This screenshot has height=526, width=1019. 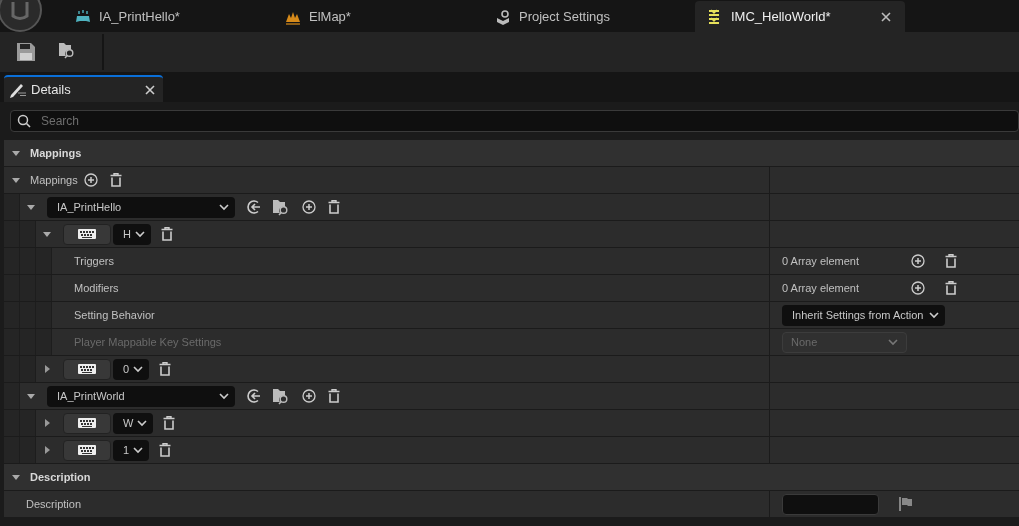 I want to click on gamepad-icon, so click(x=83, y=16).